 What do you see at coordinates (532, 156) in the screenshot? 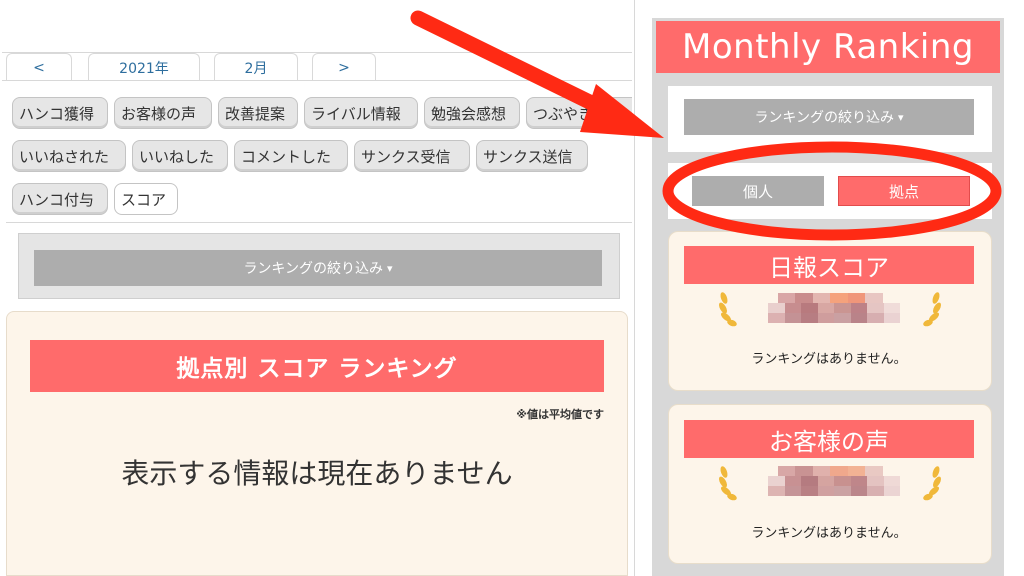
I see `chip-thanks-sent: サンクス送信` at bounding box center [532, 156].